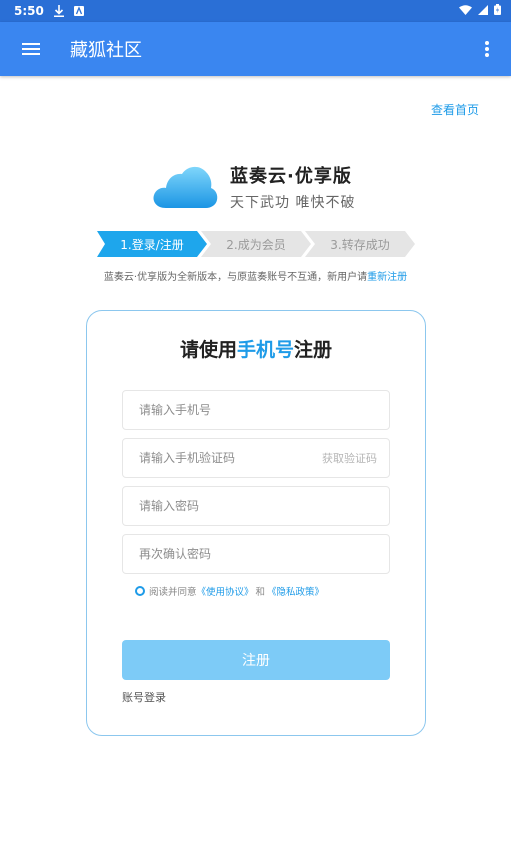  Describe the element at coordinates (235, 277) in the screenshot. I see `notice-text: 蓝奏云·优享版为全新版本，与原蓝奏账号不互通，新用户请` at that location.